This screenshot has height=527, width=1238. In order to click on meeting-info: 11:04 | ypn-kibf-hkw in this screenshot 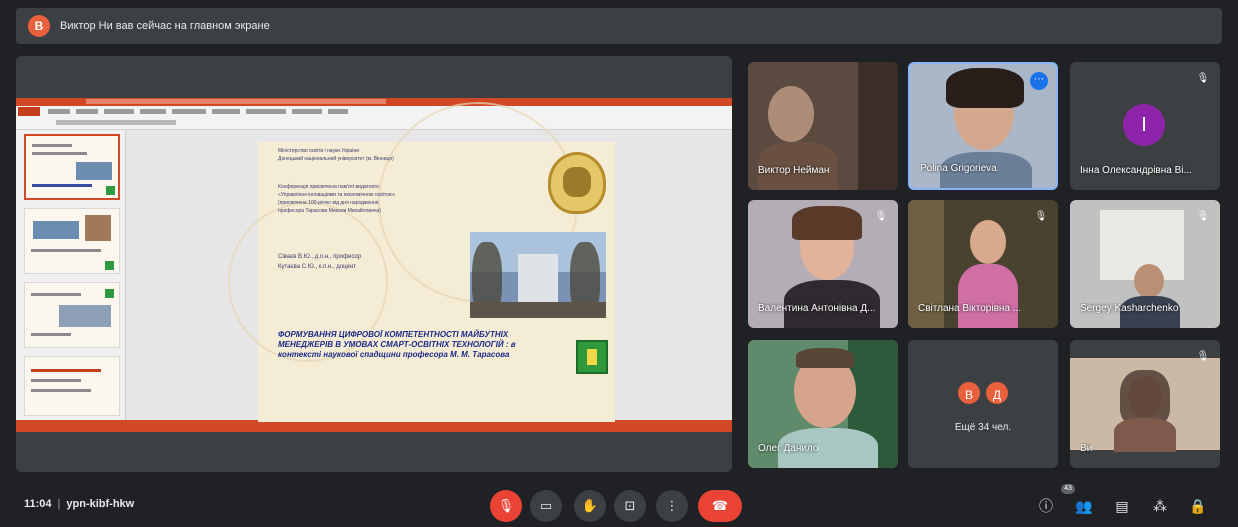, I will do `click(79, 504)`.